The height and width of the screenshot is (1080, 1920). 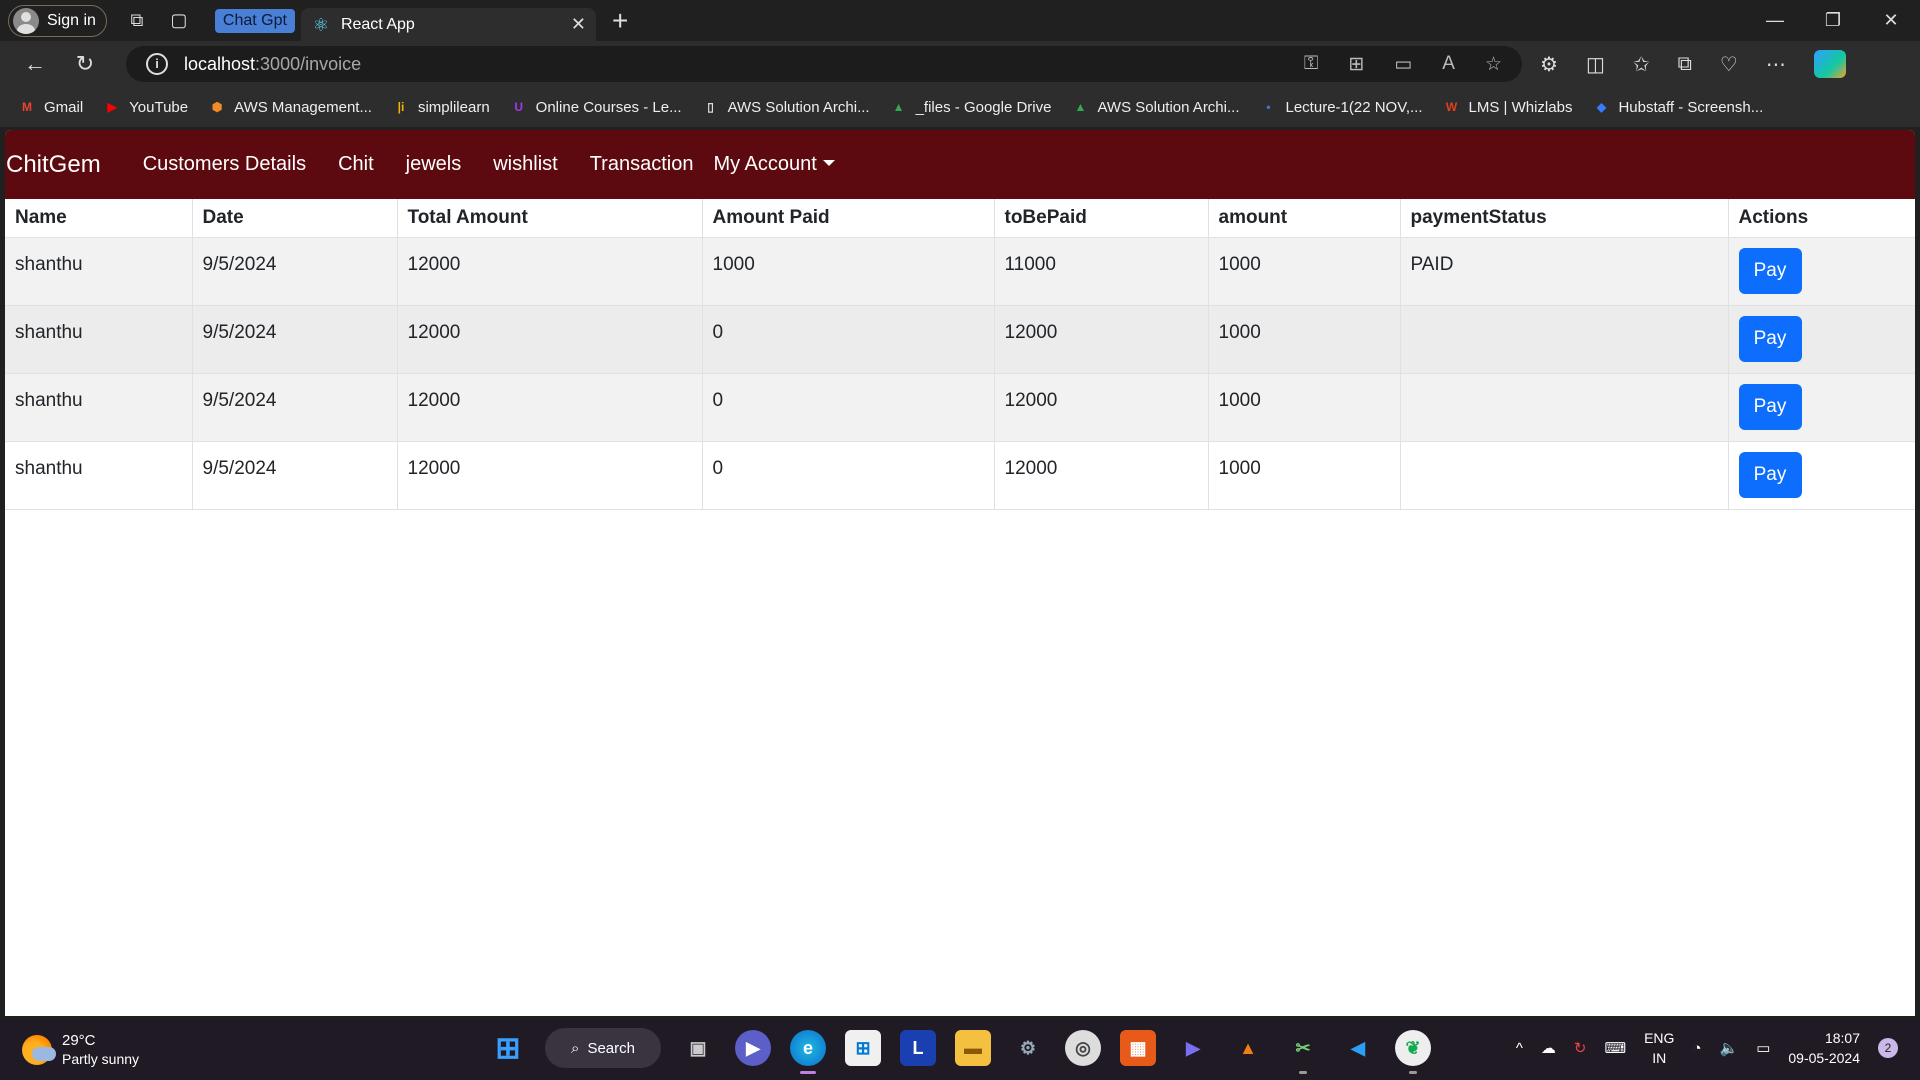 What do you see at coordinates (224, 164) in the screenshot?
I see `nav-customers-details: Customers Details` at bounding box center [224, 164].